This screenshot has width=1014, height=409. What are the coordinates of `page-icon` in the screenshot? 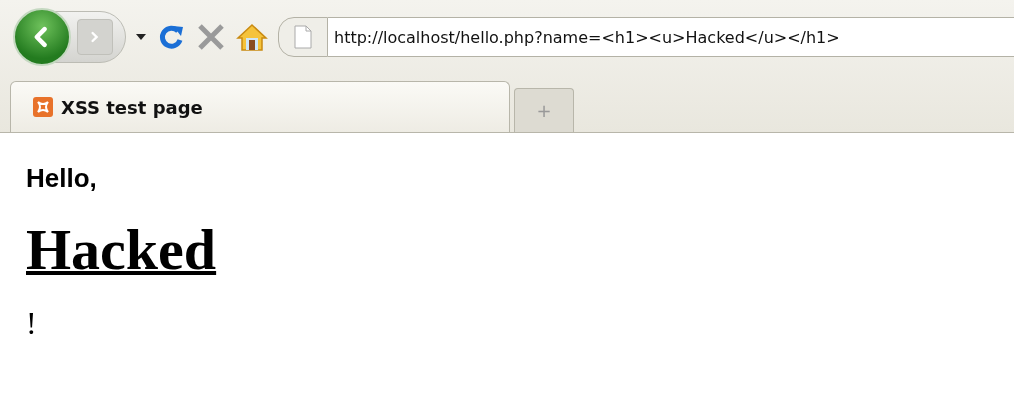 It's located at (303, 37).